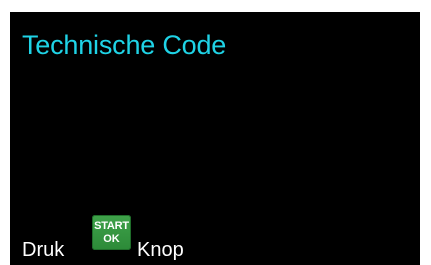 The image size is (431, 265). I want to click on instruction-prefix: Druk, so click(43, 250).